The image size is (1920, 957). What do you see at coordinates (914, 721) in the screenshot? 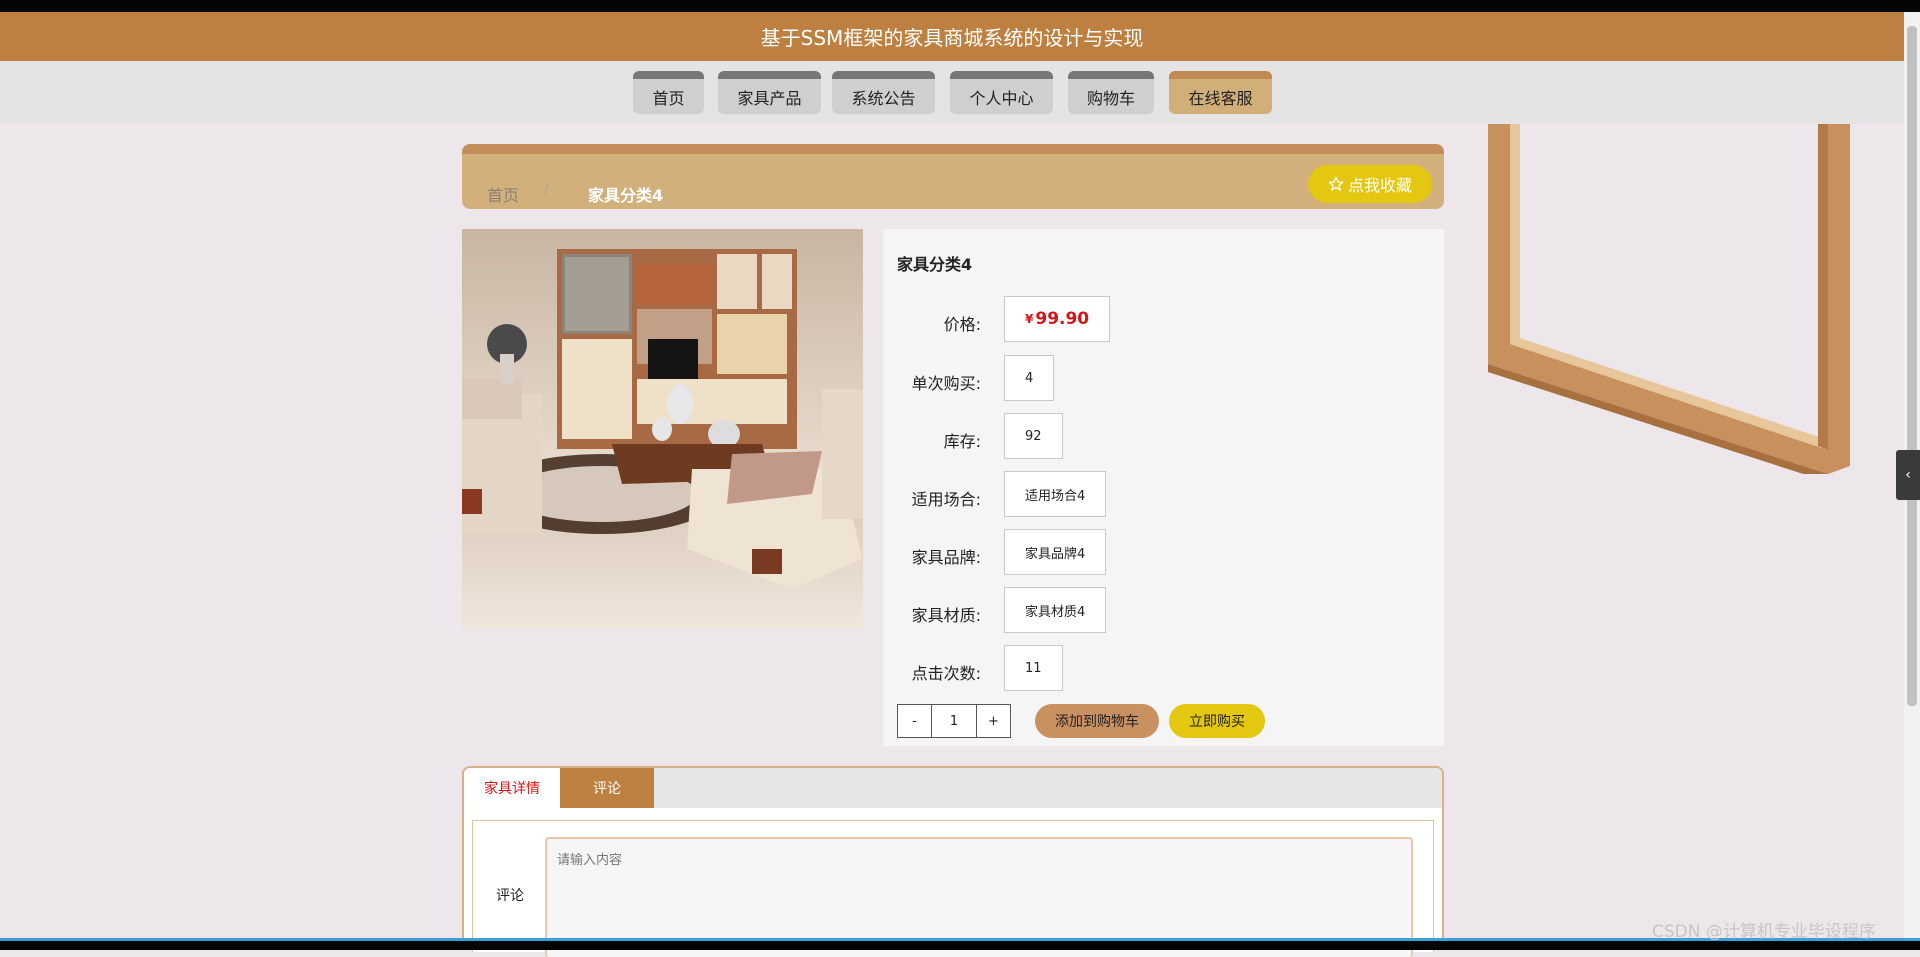
I see `quantity-decrease-button: -` at bounding box center [914, 721].